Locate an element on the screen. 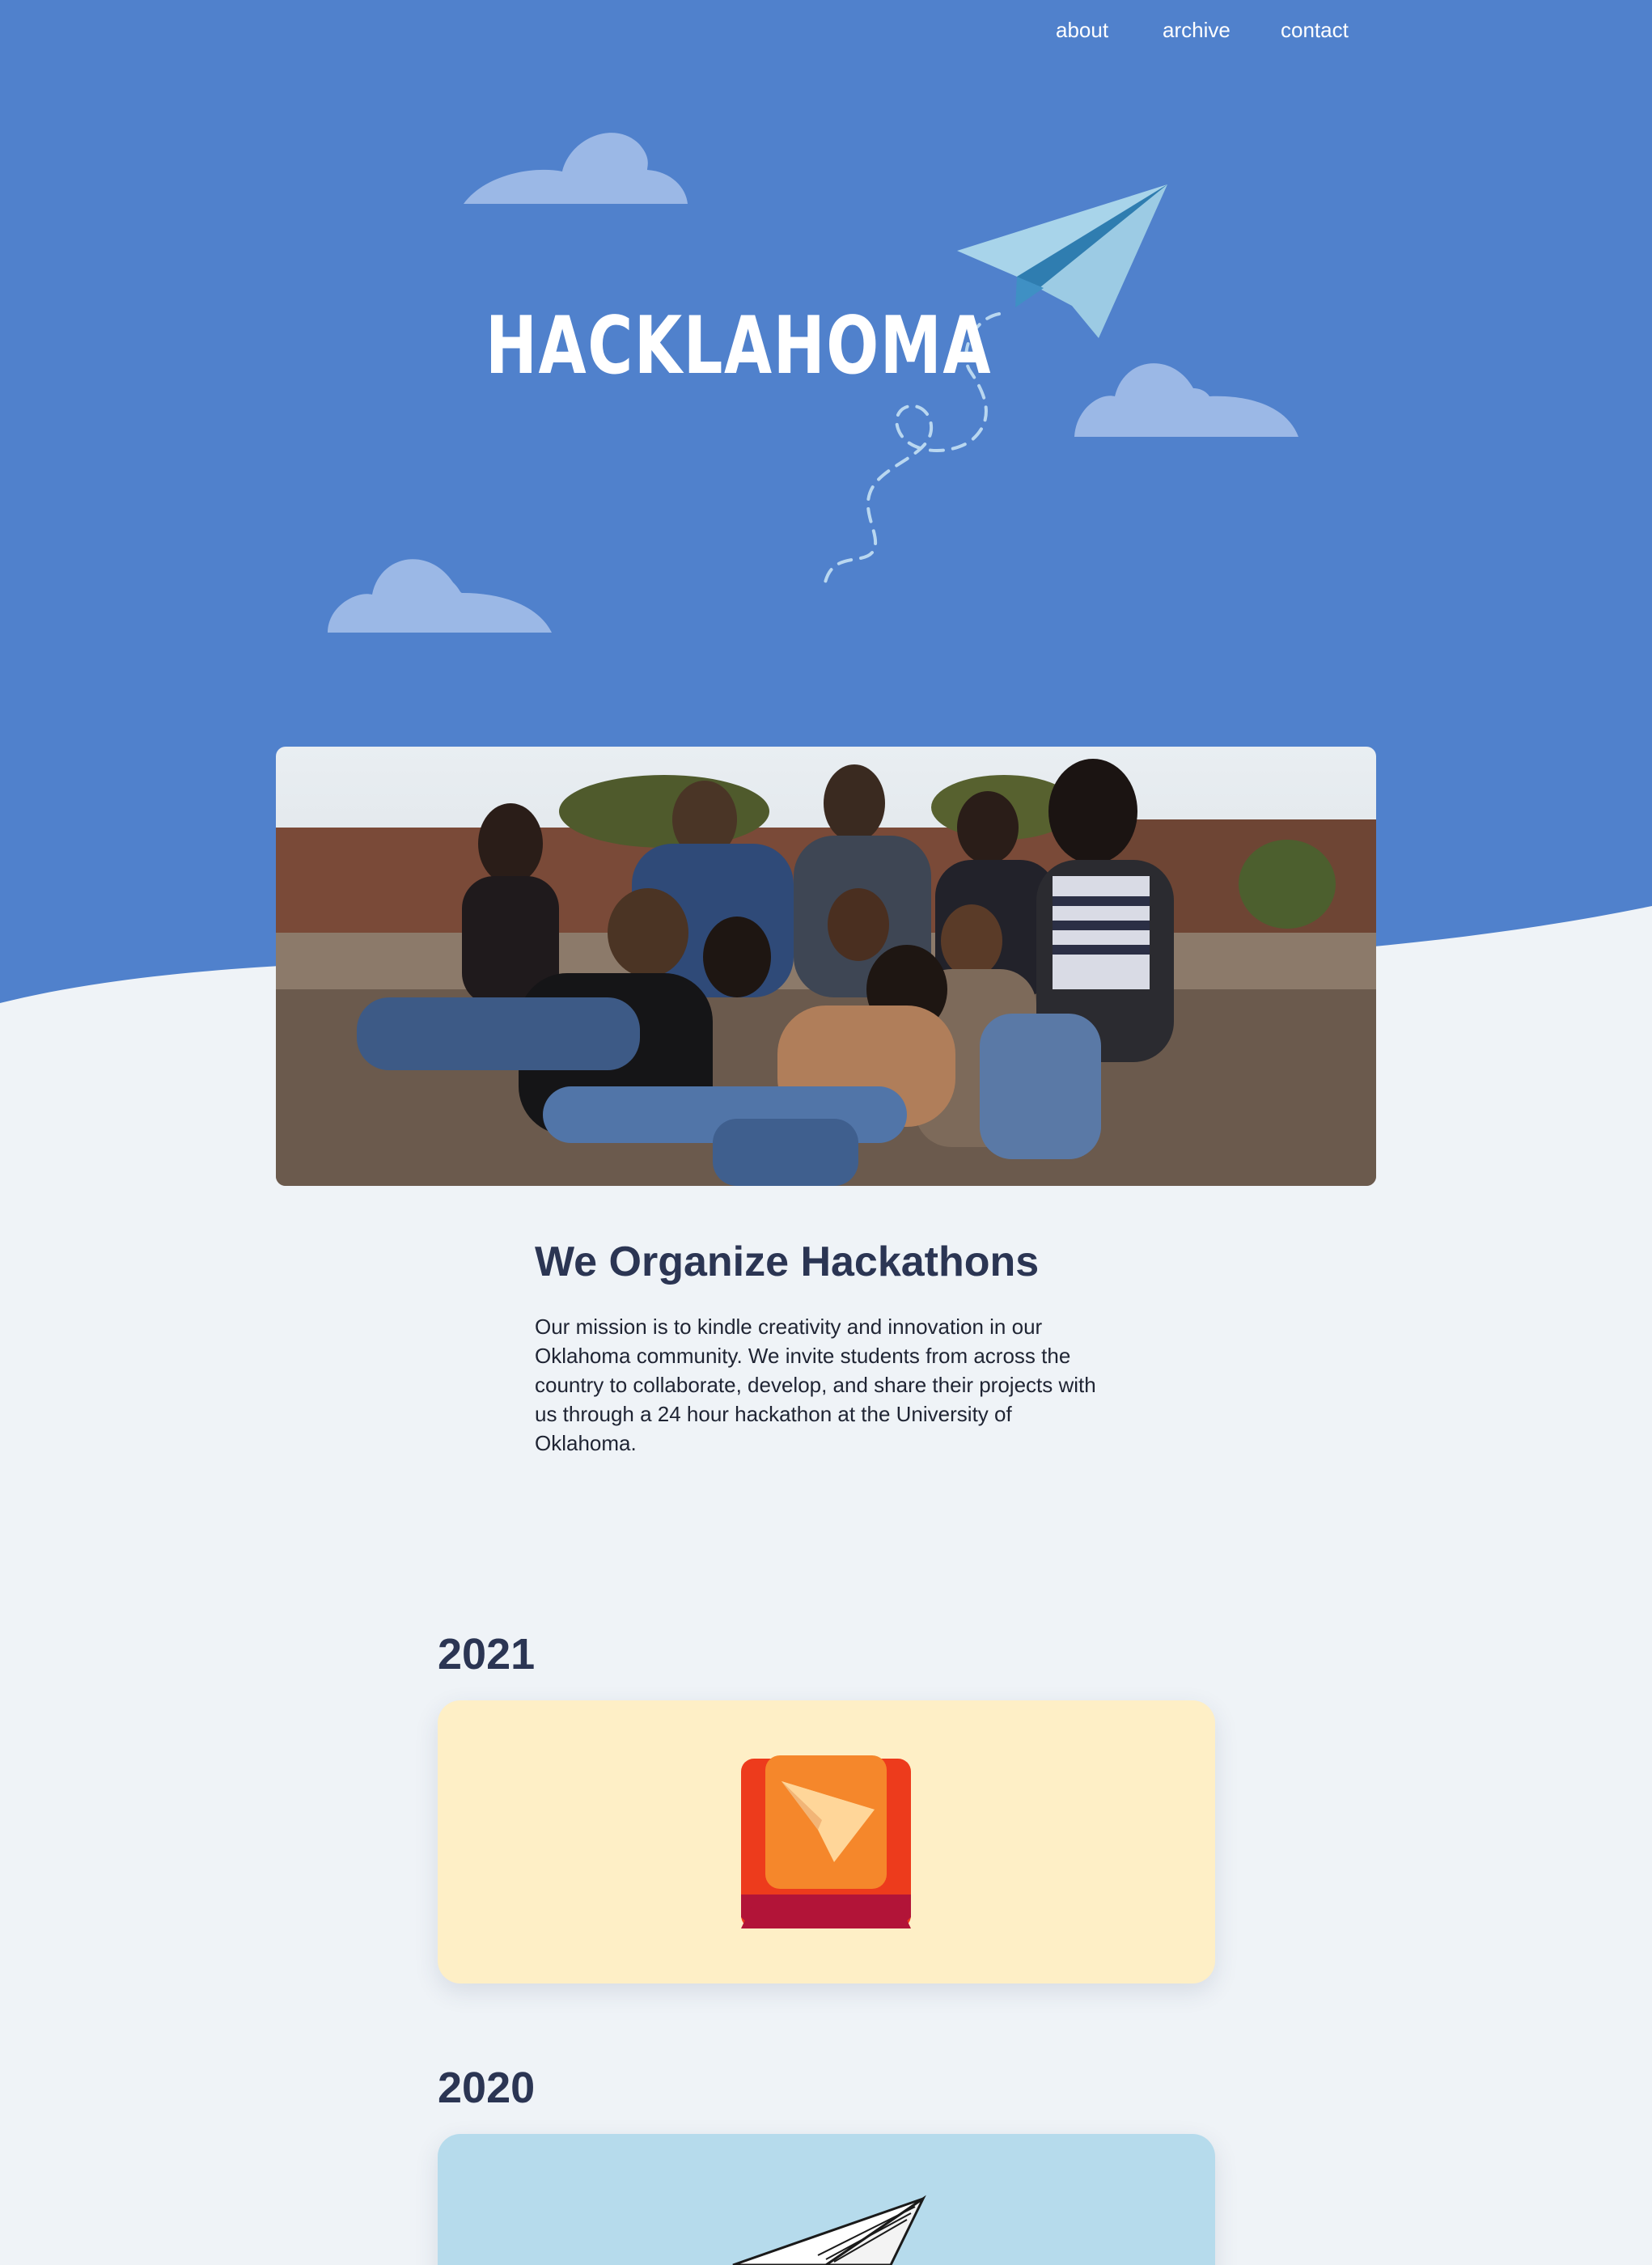 The width and height of the screenshot is (1652, 2265). year-heading-2021: 2021 is located at coordinates (487, 1654).